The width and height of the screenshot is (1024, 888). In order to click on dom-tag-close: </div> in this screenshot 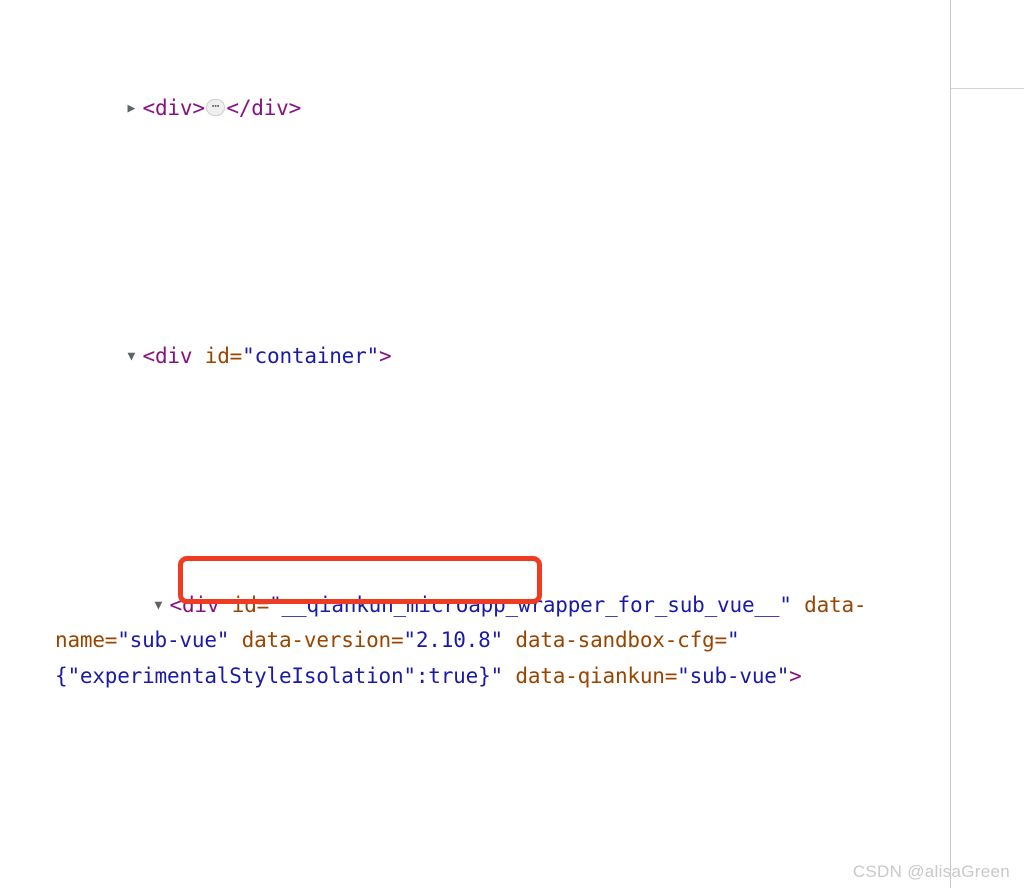, I will do `click(264, 107)`.